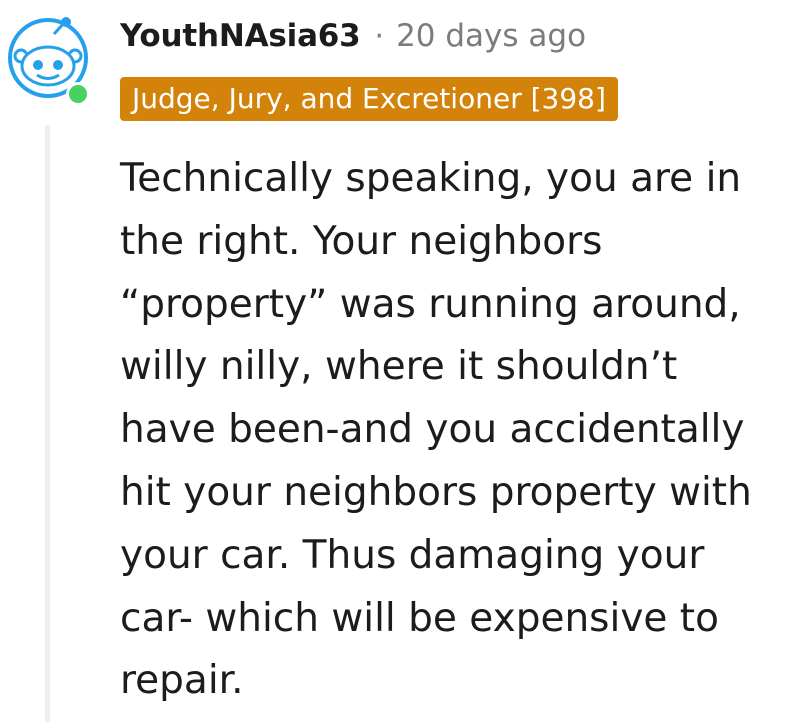 This screenshot has width=807, height=722. I want to click on comment-text-line: Technically speaking, you are in, so click(431, 178).